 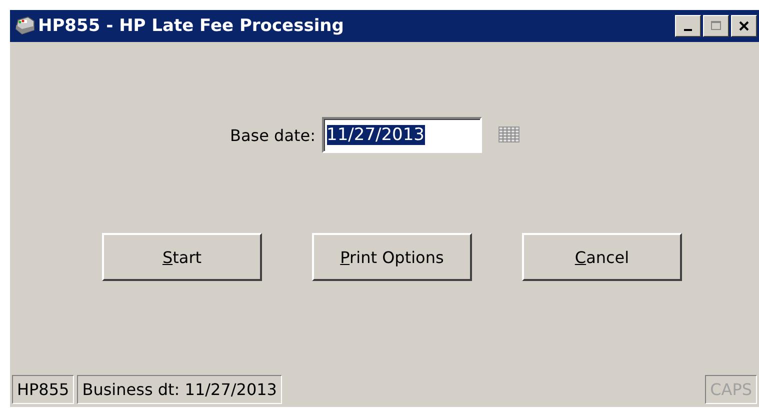 I want to click on close-icon, so click(x=744, y=26).